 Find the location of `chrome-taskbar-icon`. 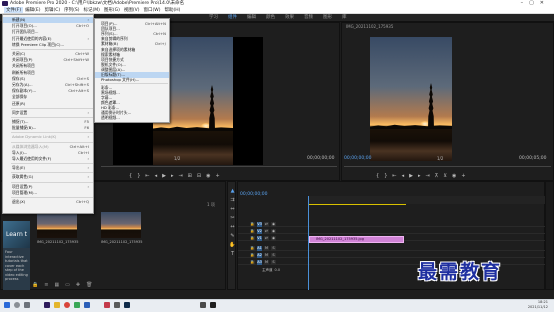

chrome-taskbar-icon is located at coordinates (67, 305).